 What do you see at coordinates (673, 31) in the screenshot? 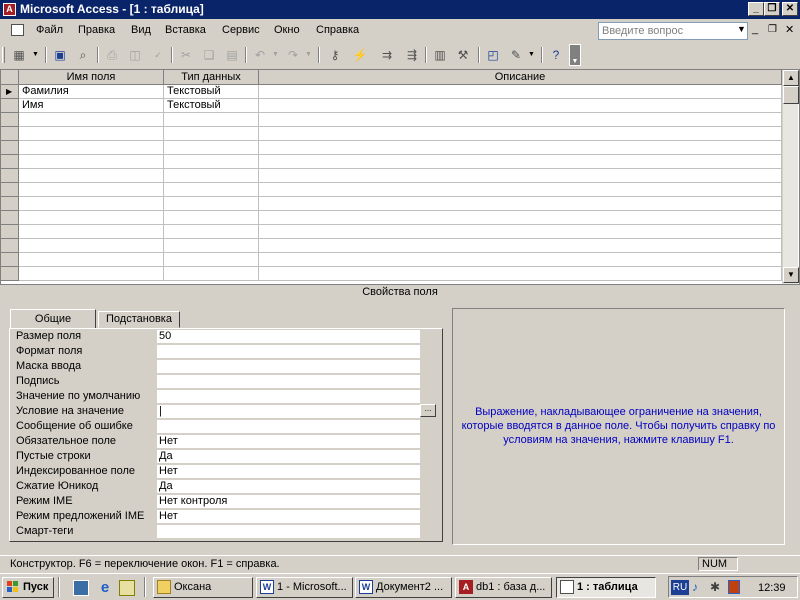
I see `ask-question-input: Введите вопрос` at bounding box center [673, 31].